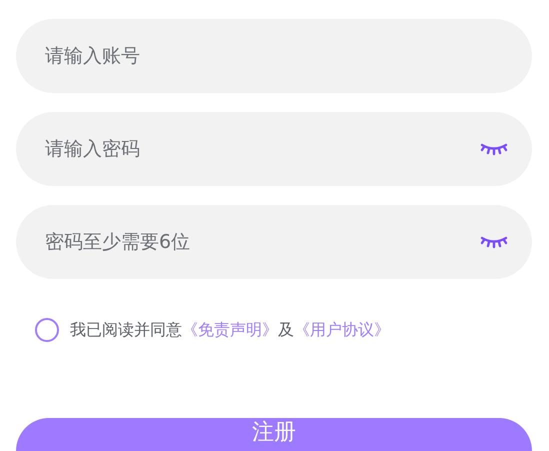  Describe the element at coordinates (126, 330) in the screenshot. I see `agreement-text: 我已阅读并同意` at that location.